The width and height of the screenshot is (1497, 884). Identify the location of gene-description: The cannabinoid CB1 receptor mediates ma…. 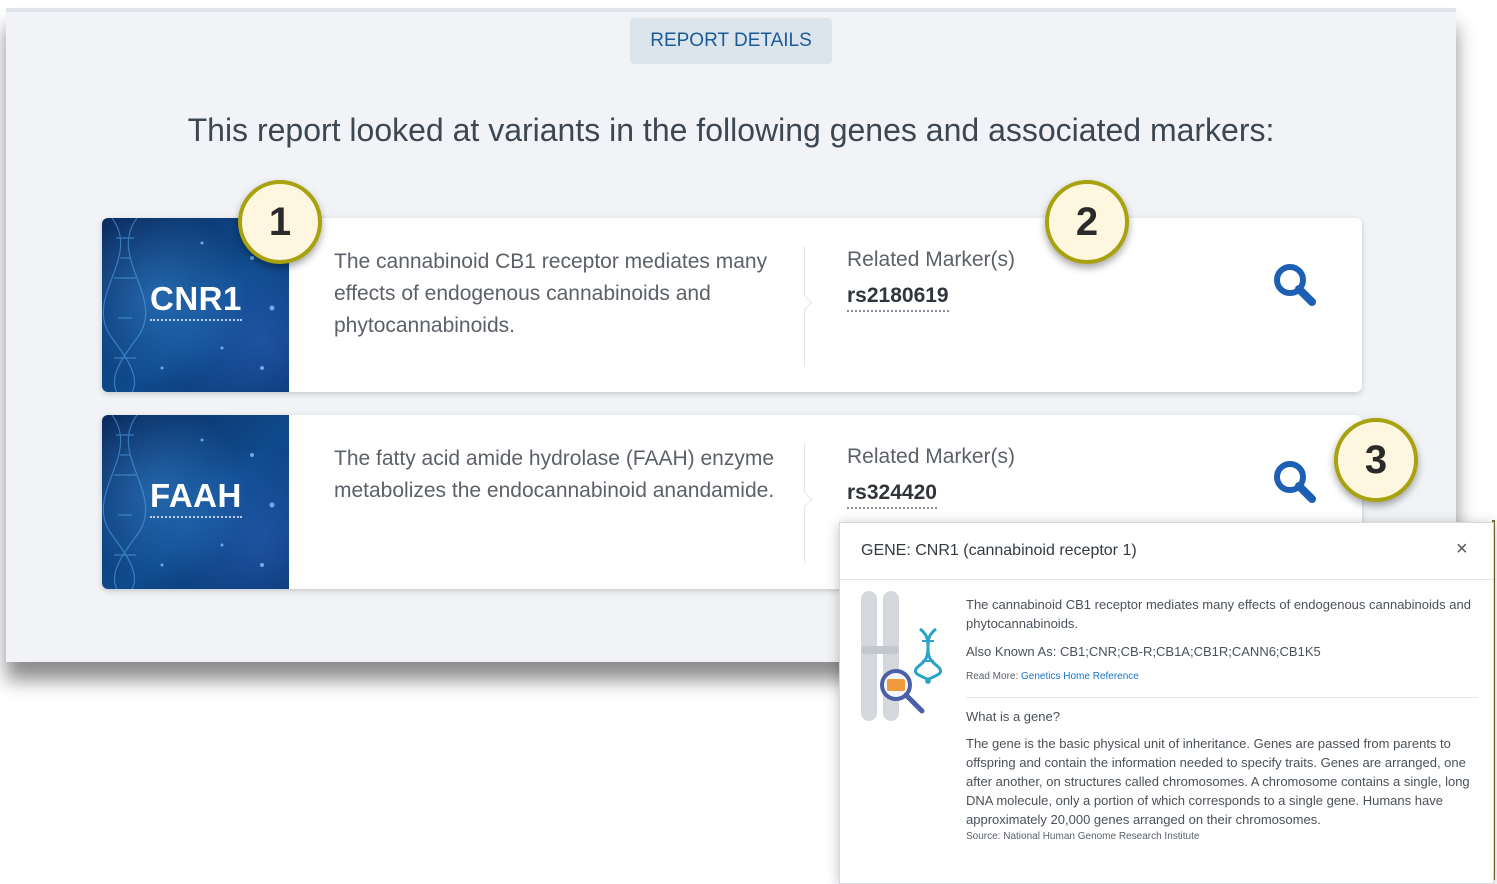
(551, 293).